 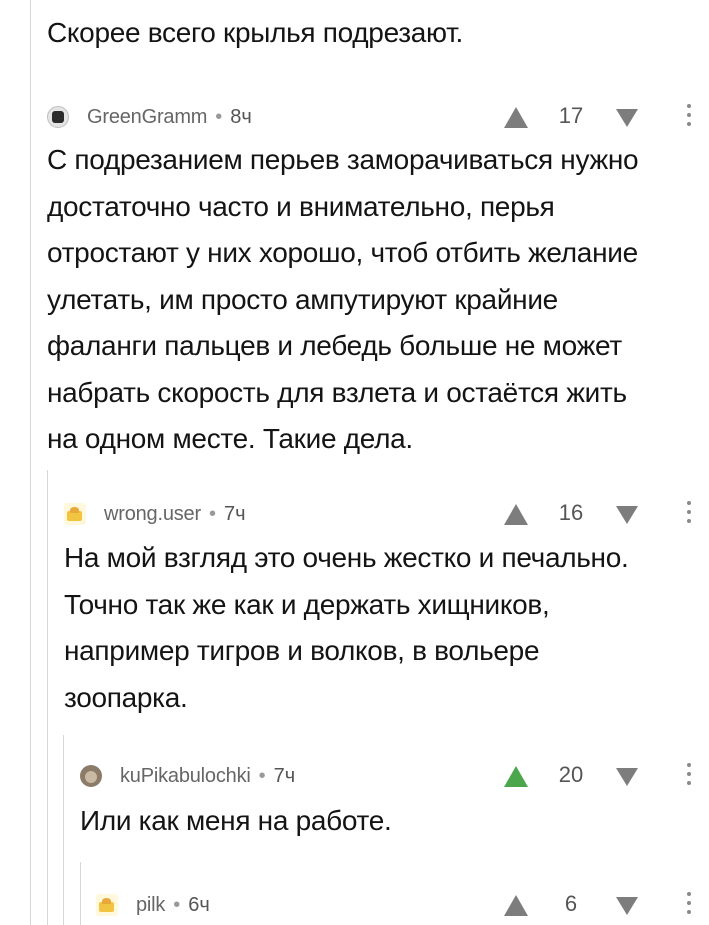 I want to click on vote-controls: 17, so click(x=600, y=117).